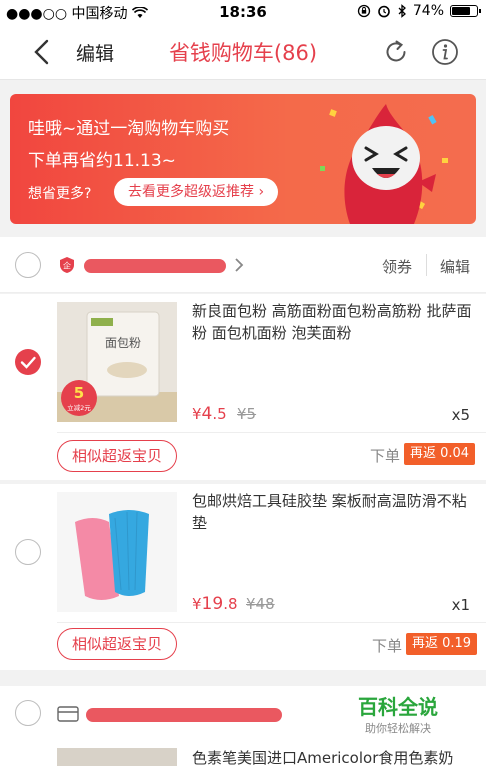  I want to click on quantity: x5, so click(461, 415).